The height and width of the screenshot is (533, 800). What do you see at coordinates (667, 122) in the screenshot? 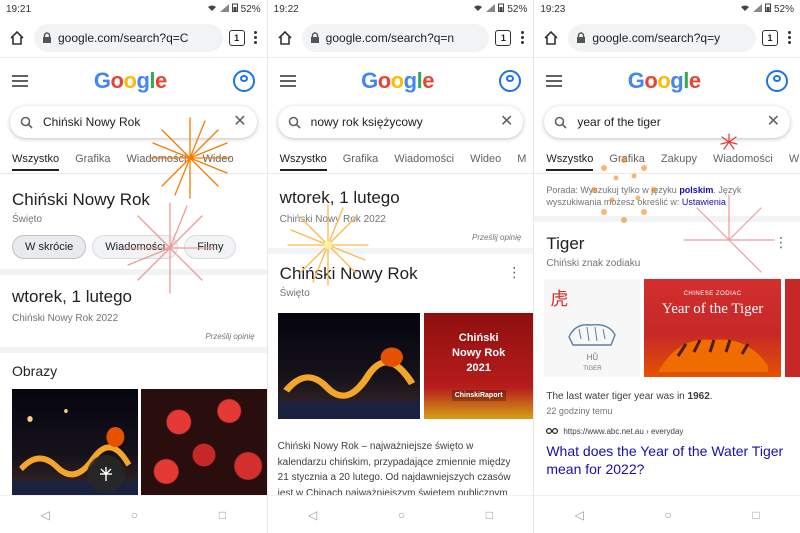
I see `search-input: year of the tiger ✕` at bounding box center [667, 122].